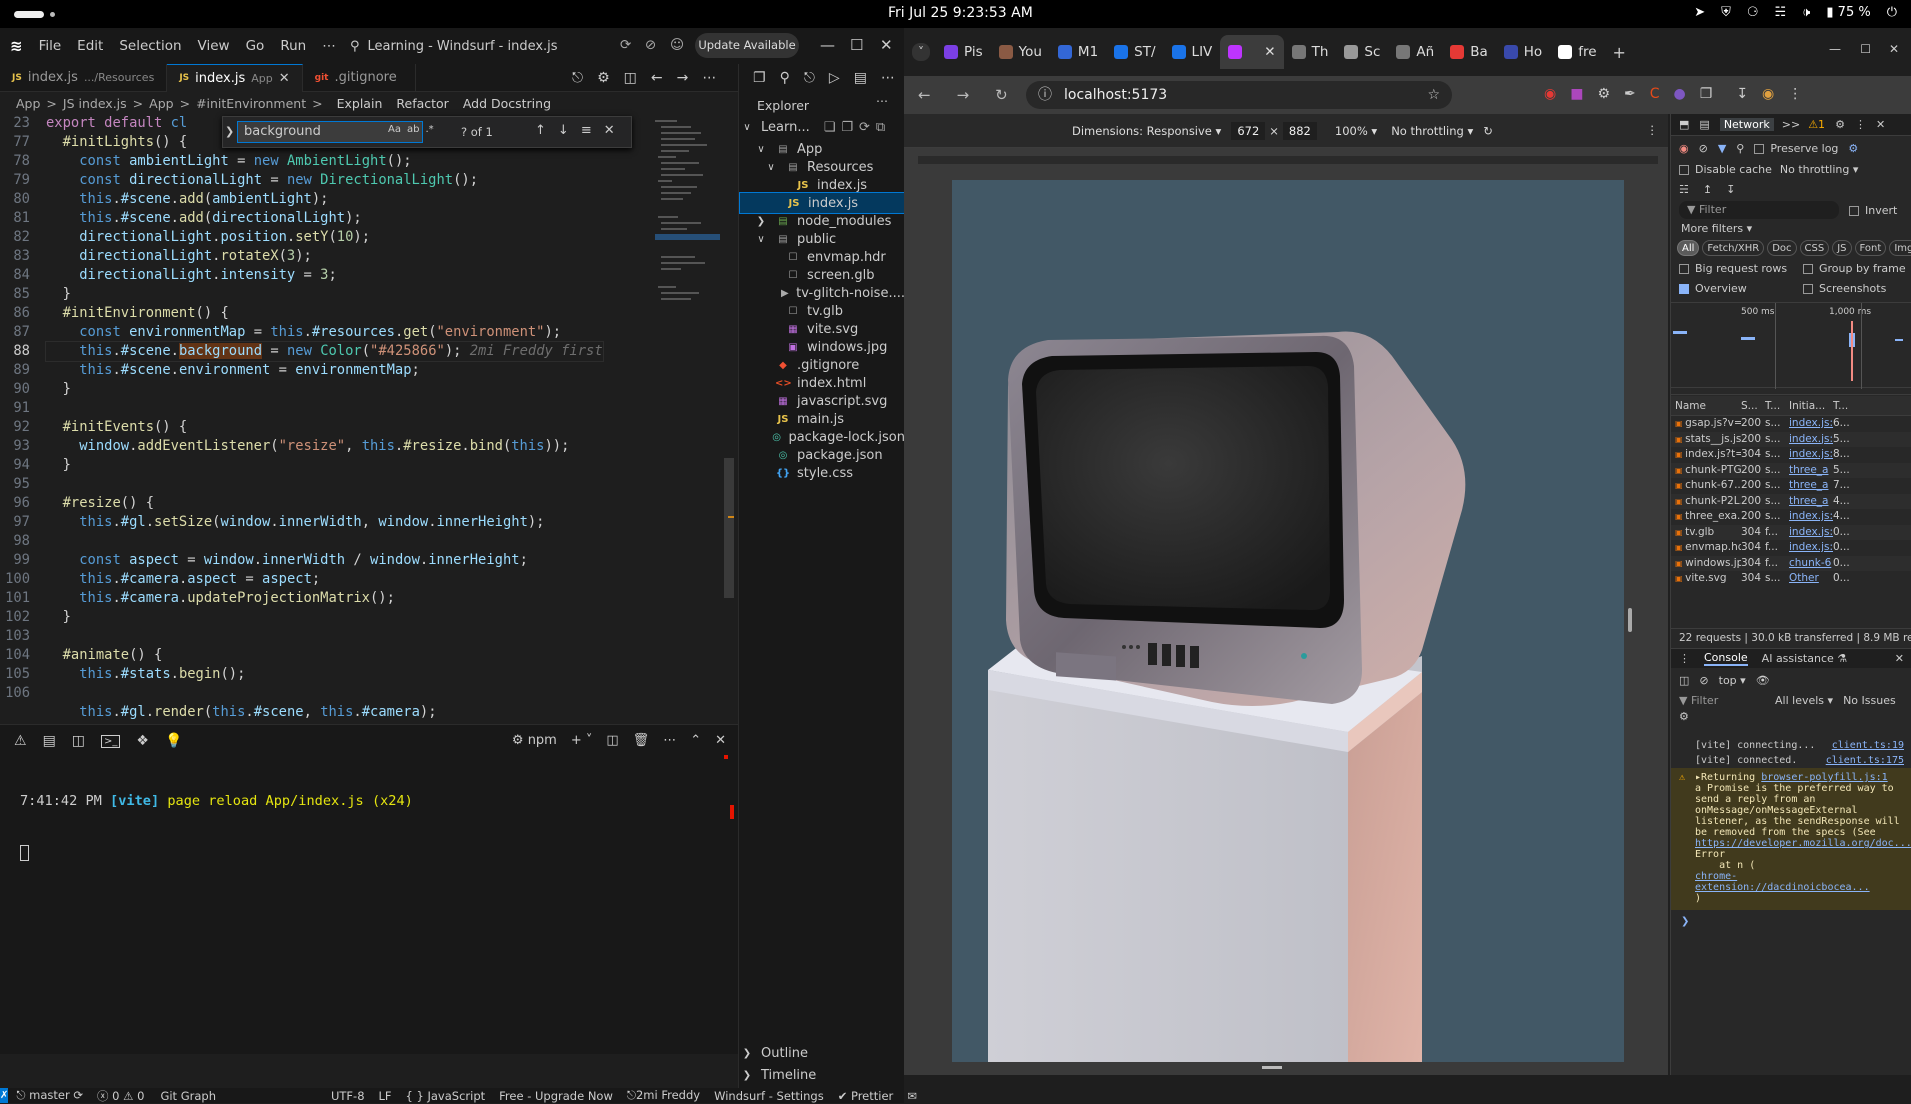 The image size is (1911, 1104). I want to click on console-source-link: client.ts:19, so click(1868, 745).